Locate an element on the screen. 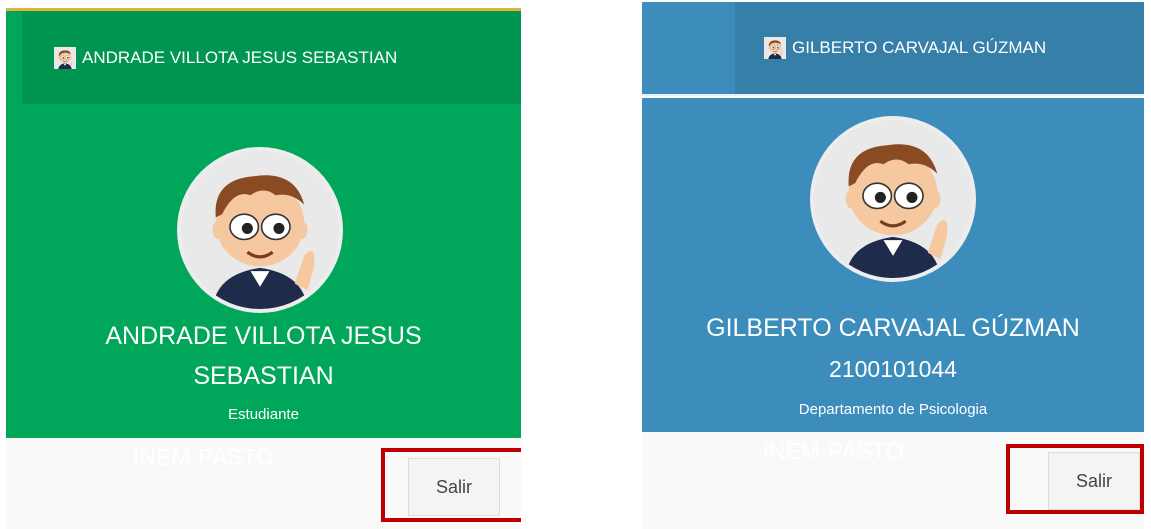  user-code: 2100101044 is located at coordinates (893, 369).